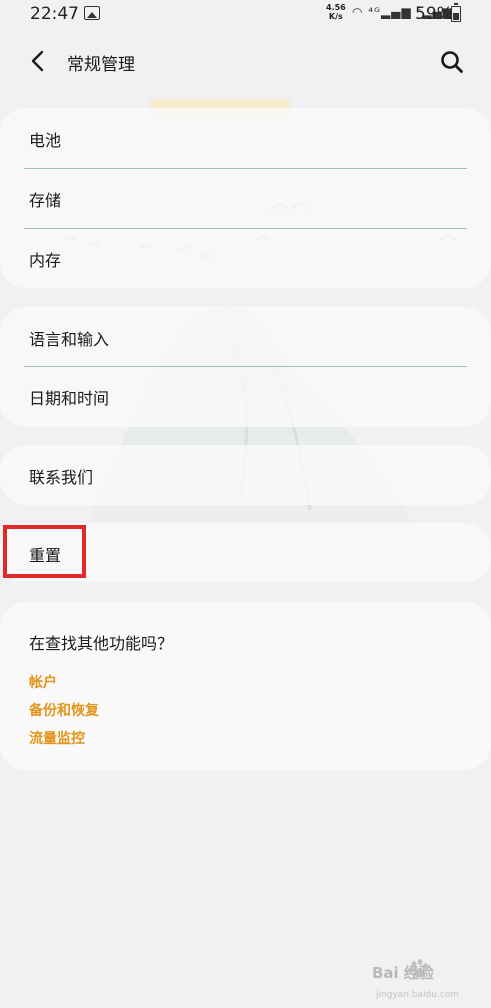  I want to click on gallery-notification-icon, so click(92, 13).